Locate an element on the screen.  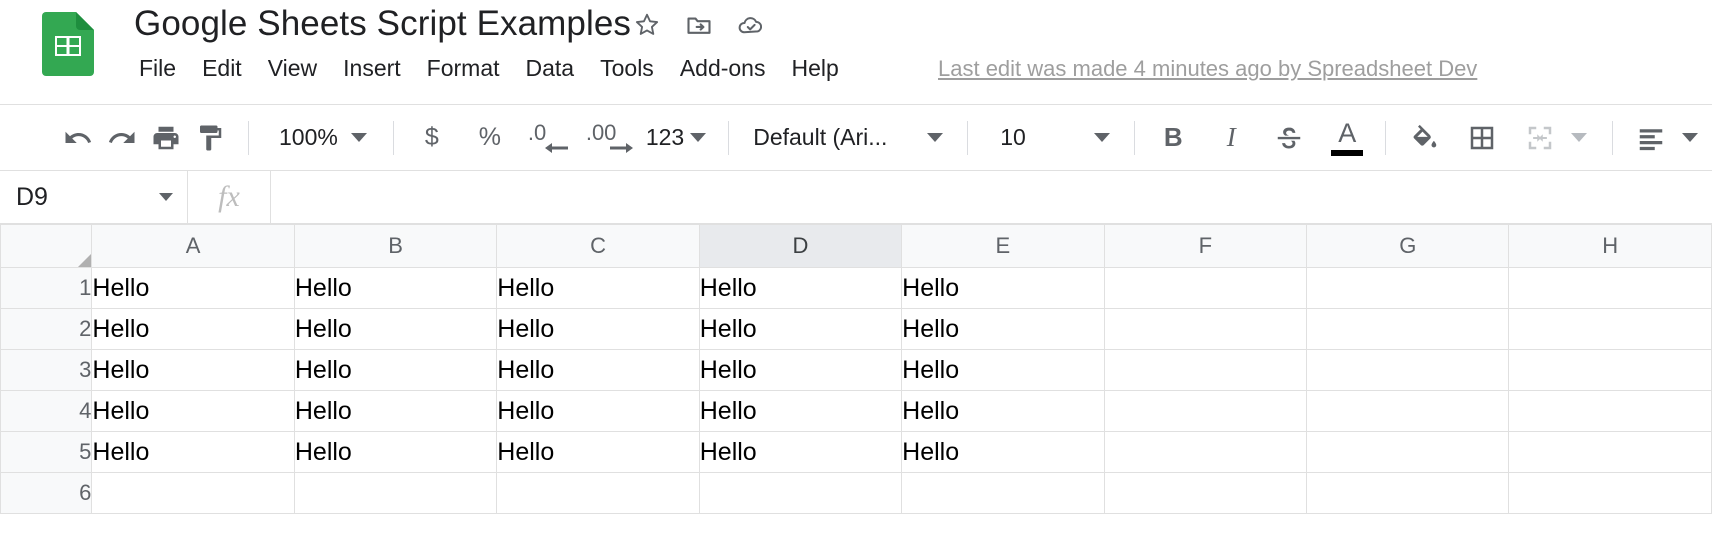
column-header-c: C is located at coordinates (598, 246).